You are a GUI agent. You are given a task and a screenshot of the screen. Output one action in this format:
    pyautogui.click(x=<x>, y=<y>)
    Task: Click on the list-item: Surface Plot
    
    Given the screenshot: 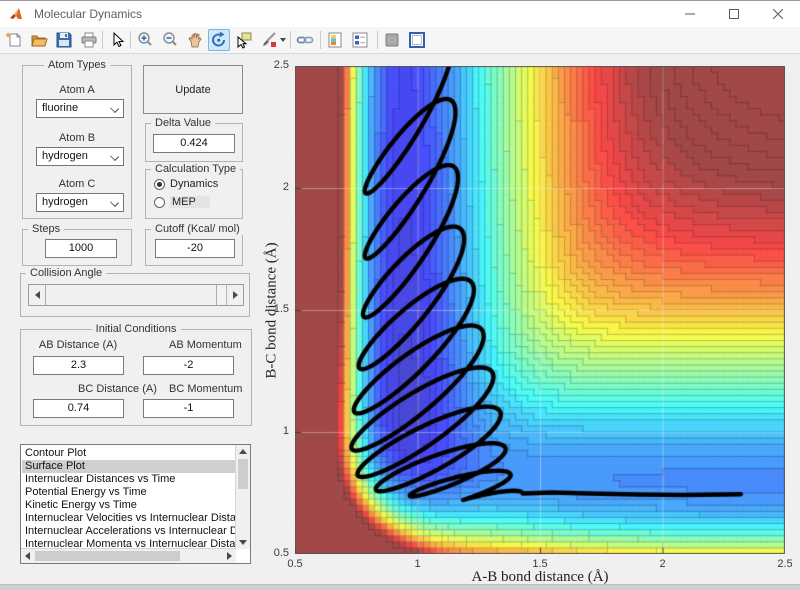 What is the action you would take?
    pyautogui.click(x=128, y=466)
    